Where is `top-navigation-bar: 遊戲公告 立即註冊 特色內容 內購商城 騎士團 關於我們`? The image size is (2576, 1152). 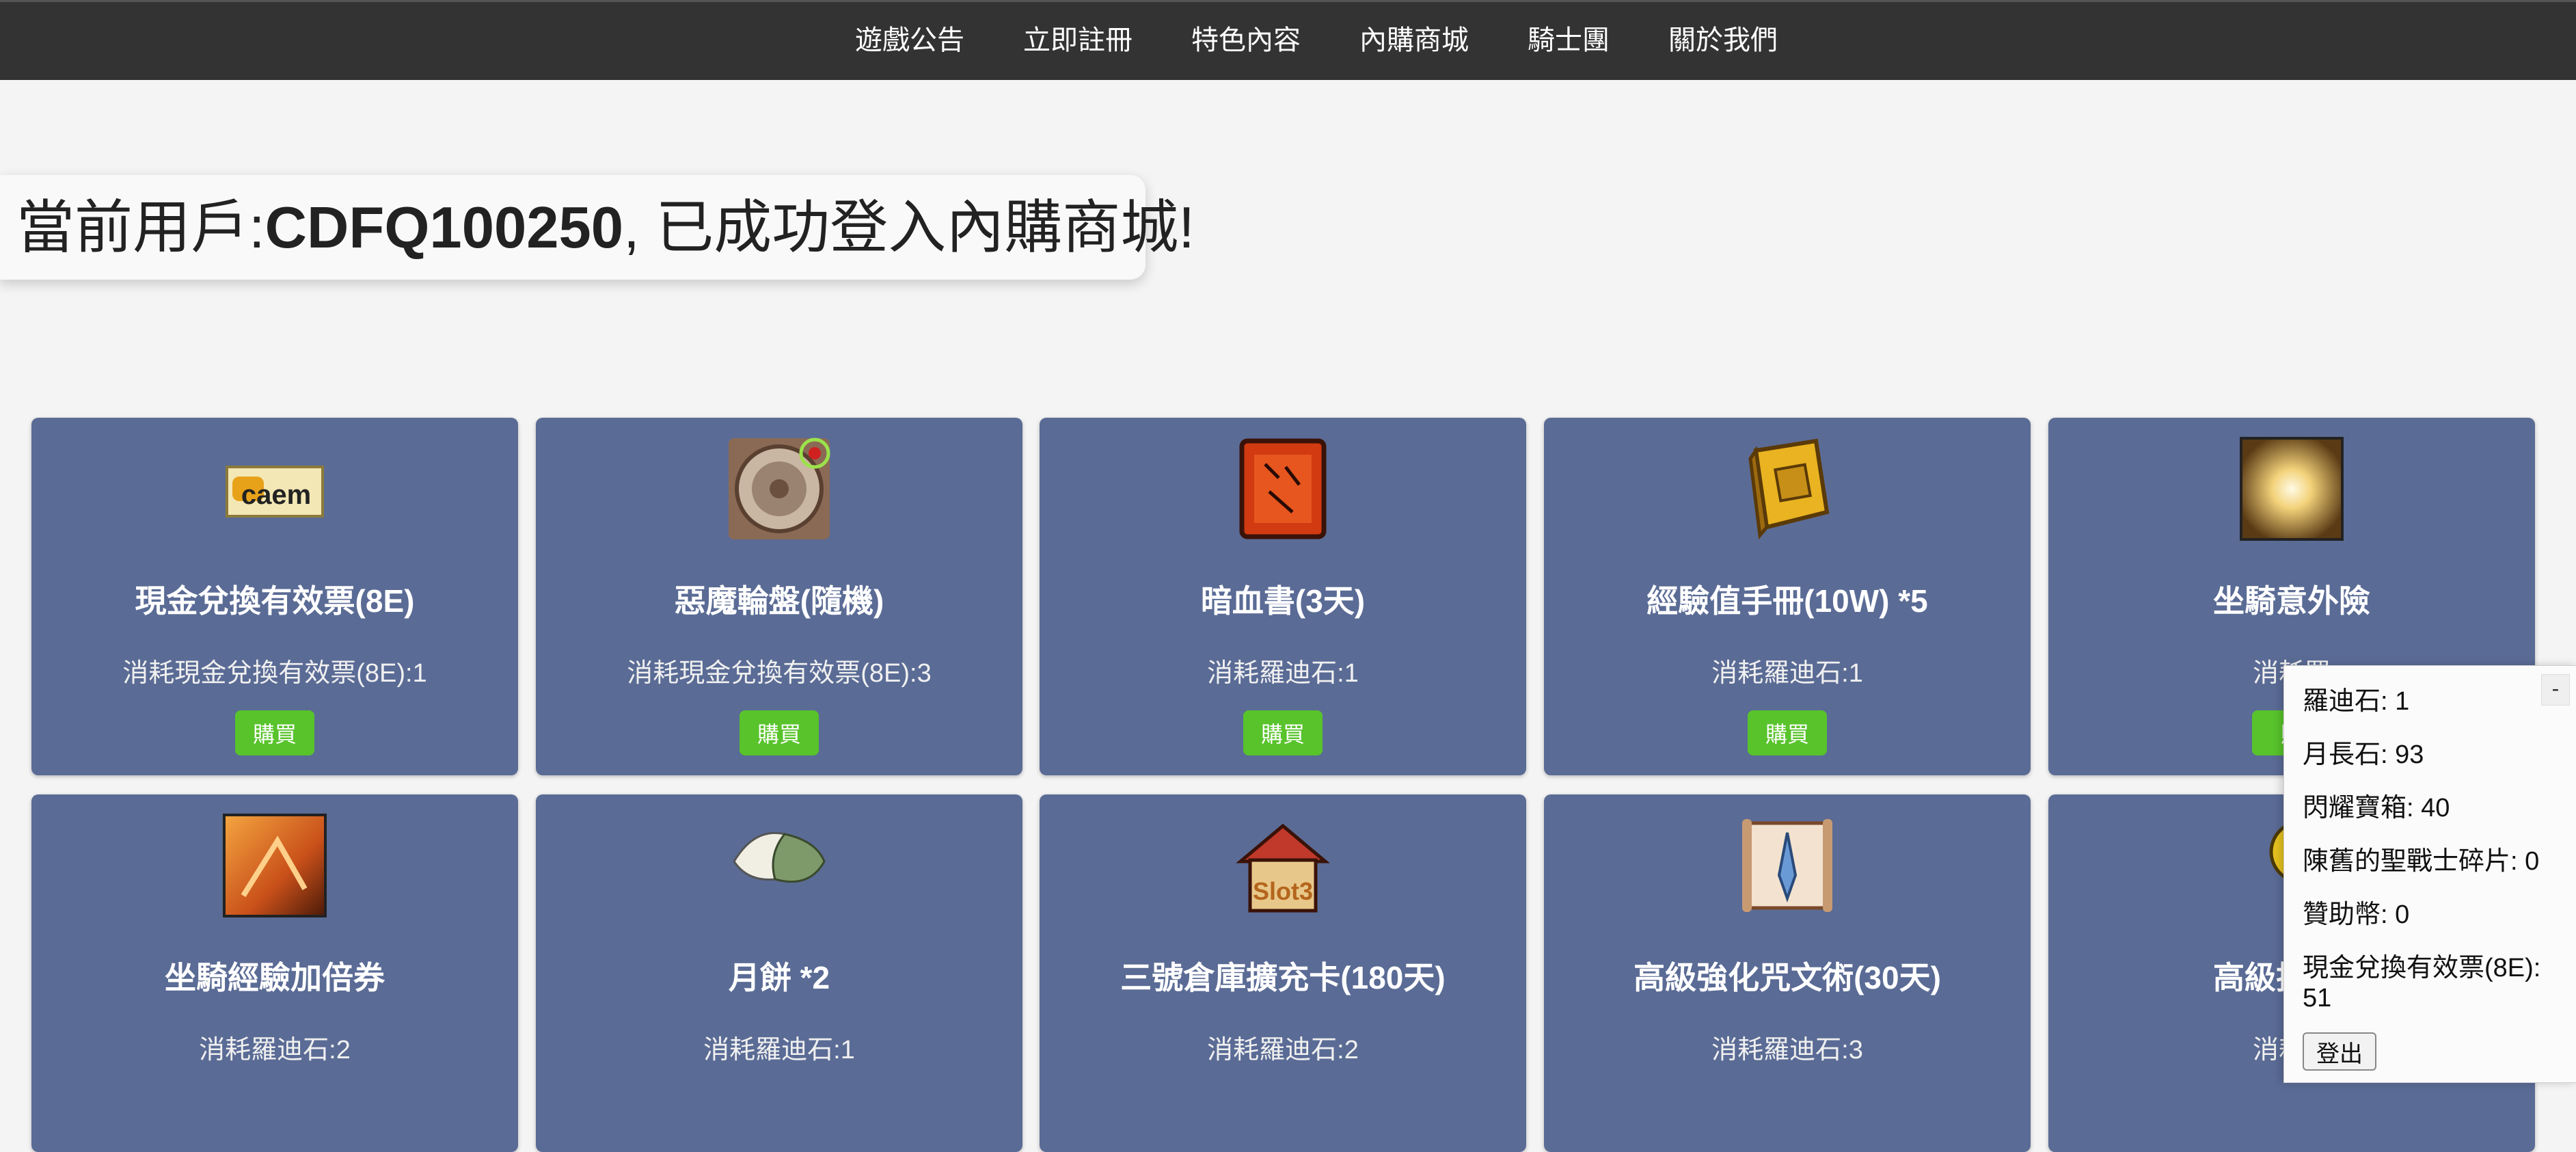 top-navigation-bar: 遊戲公告 立即註冊 特色內容 內購商城 騎士團 關於我們 is located at coordinates (1288, 40).